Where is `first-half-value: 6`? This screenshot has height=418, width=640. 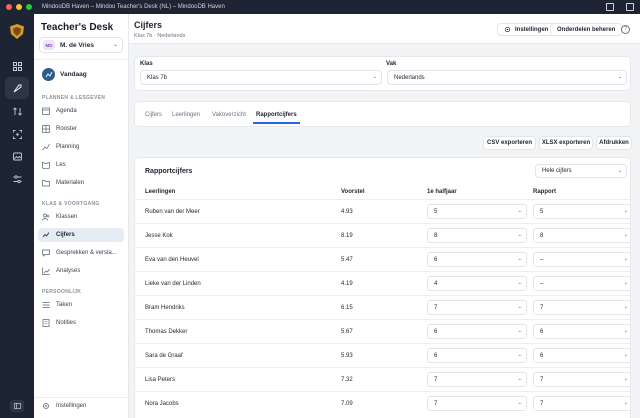
first-half-value: 6 is located at coordinates (436, 331).